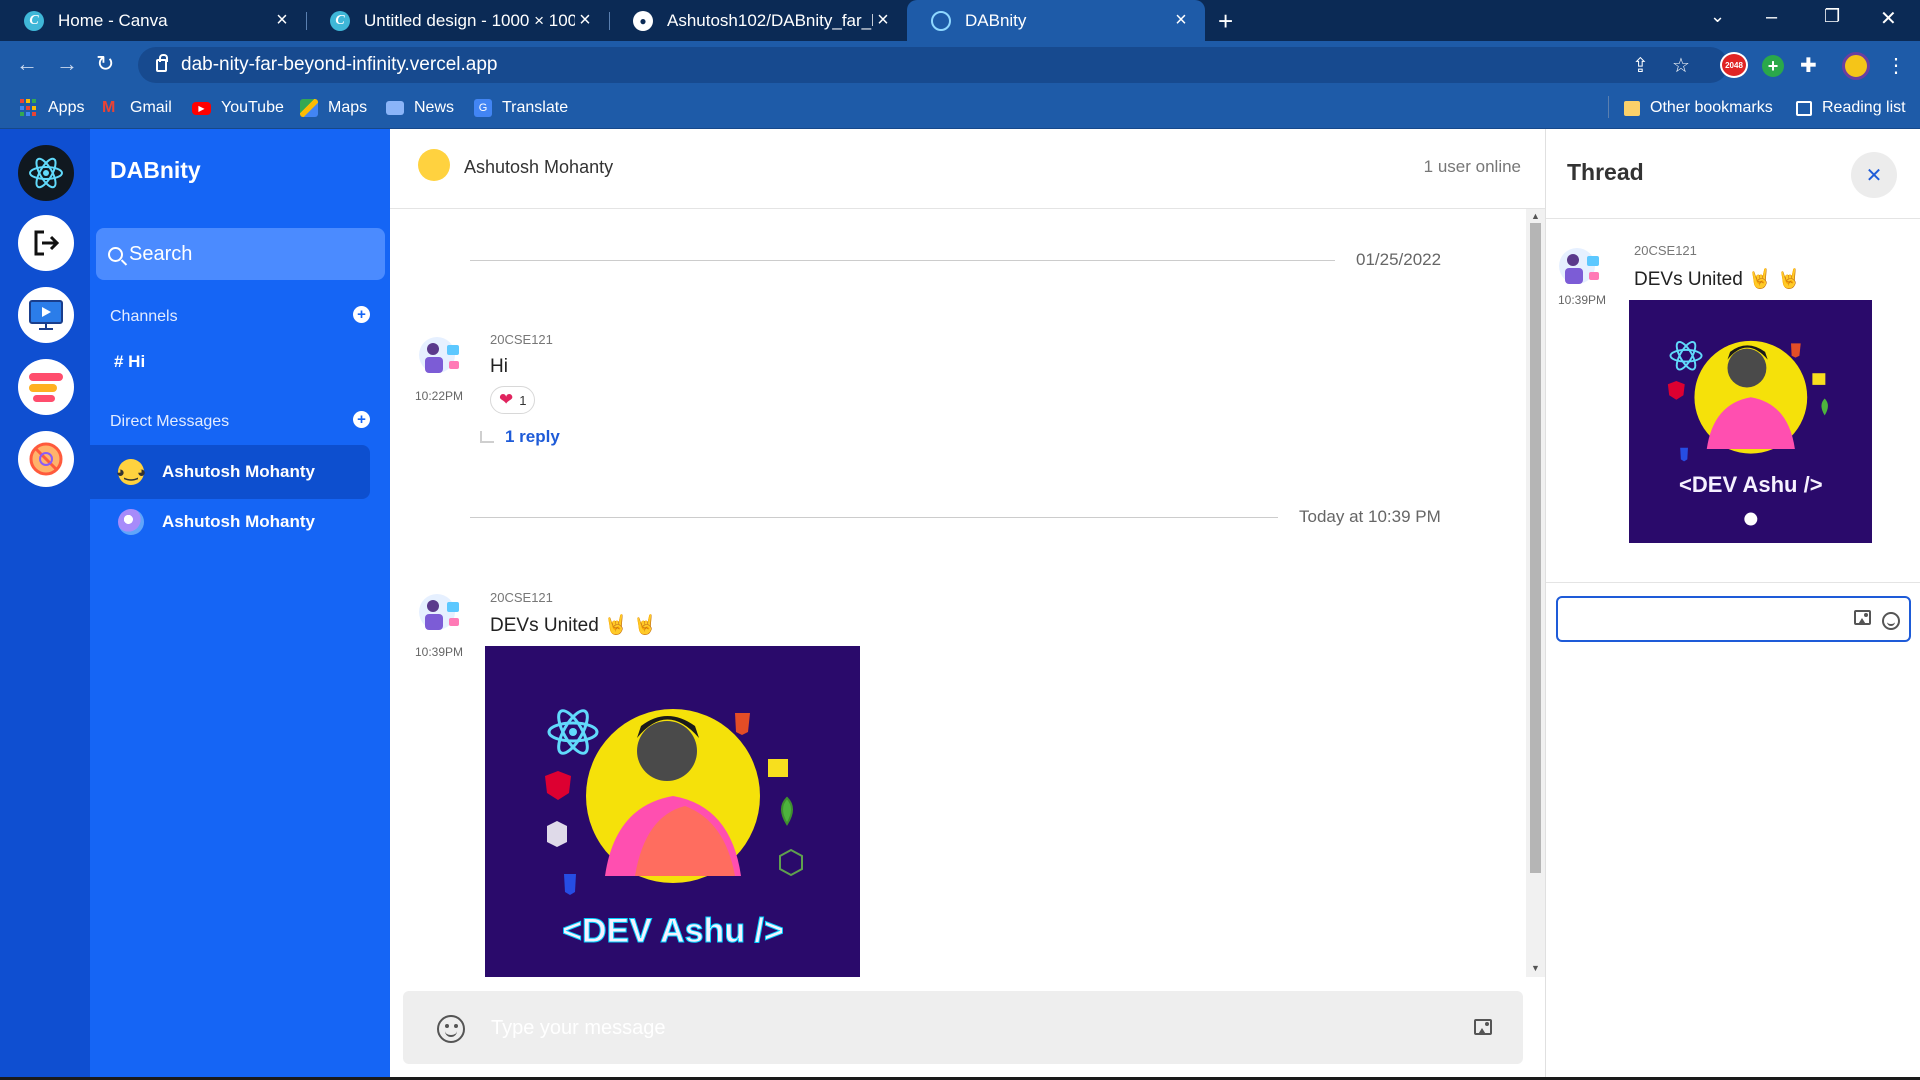  I want to click on tab-search-icon: ⌄, so click(1717, 16).